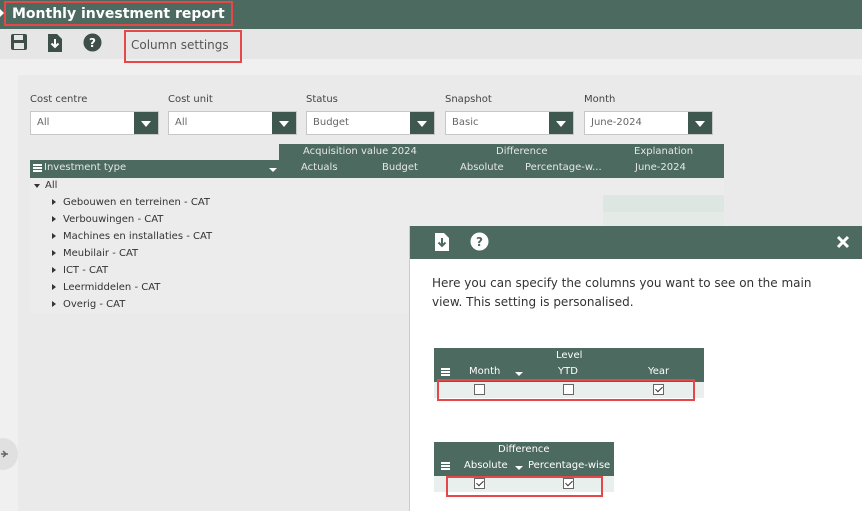 The width and height of the screenshot is (862, 511). What do you see at coordinates (190, 99) in the screenshot?
I see `filter-label-cost-unit: Cost unit` at bounding box center [190, 99].